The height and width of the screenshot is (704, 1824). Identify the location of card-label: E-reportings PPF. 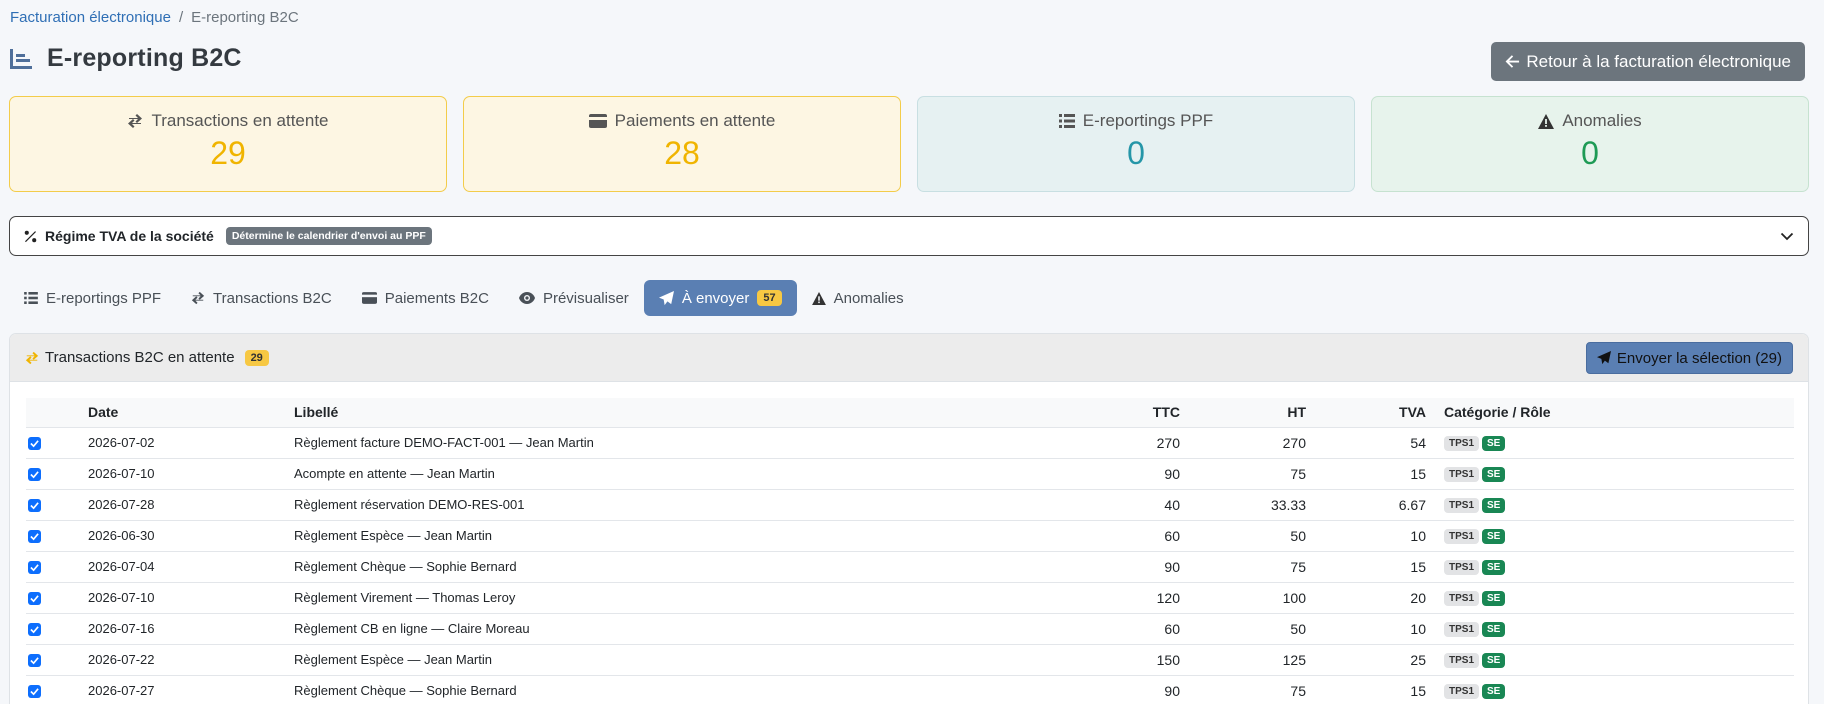
(1148, 120).